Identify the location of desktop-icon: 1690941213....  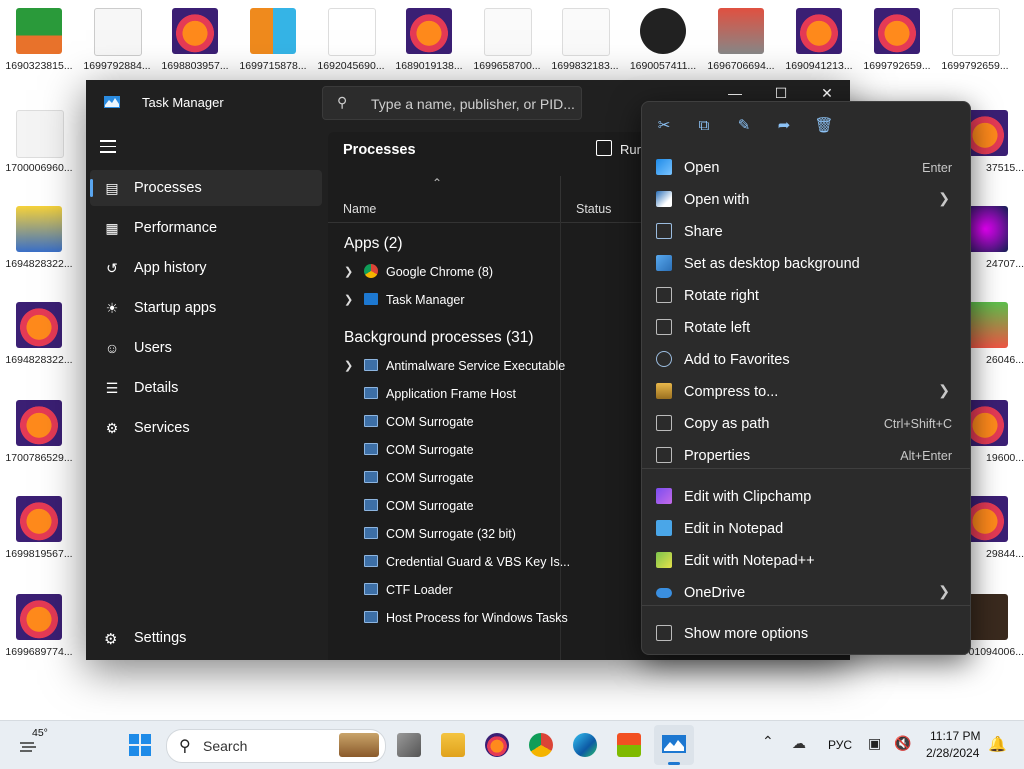
(819, 37).